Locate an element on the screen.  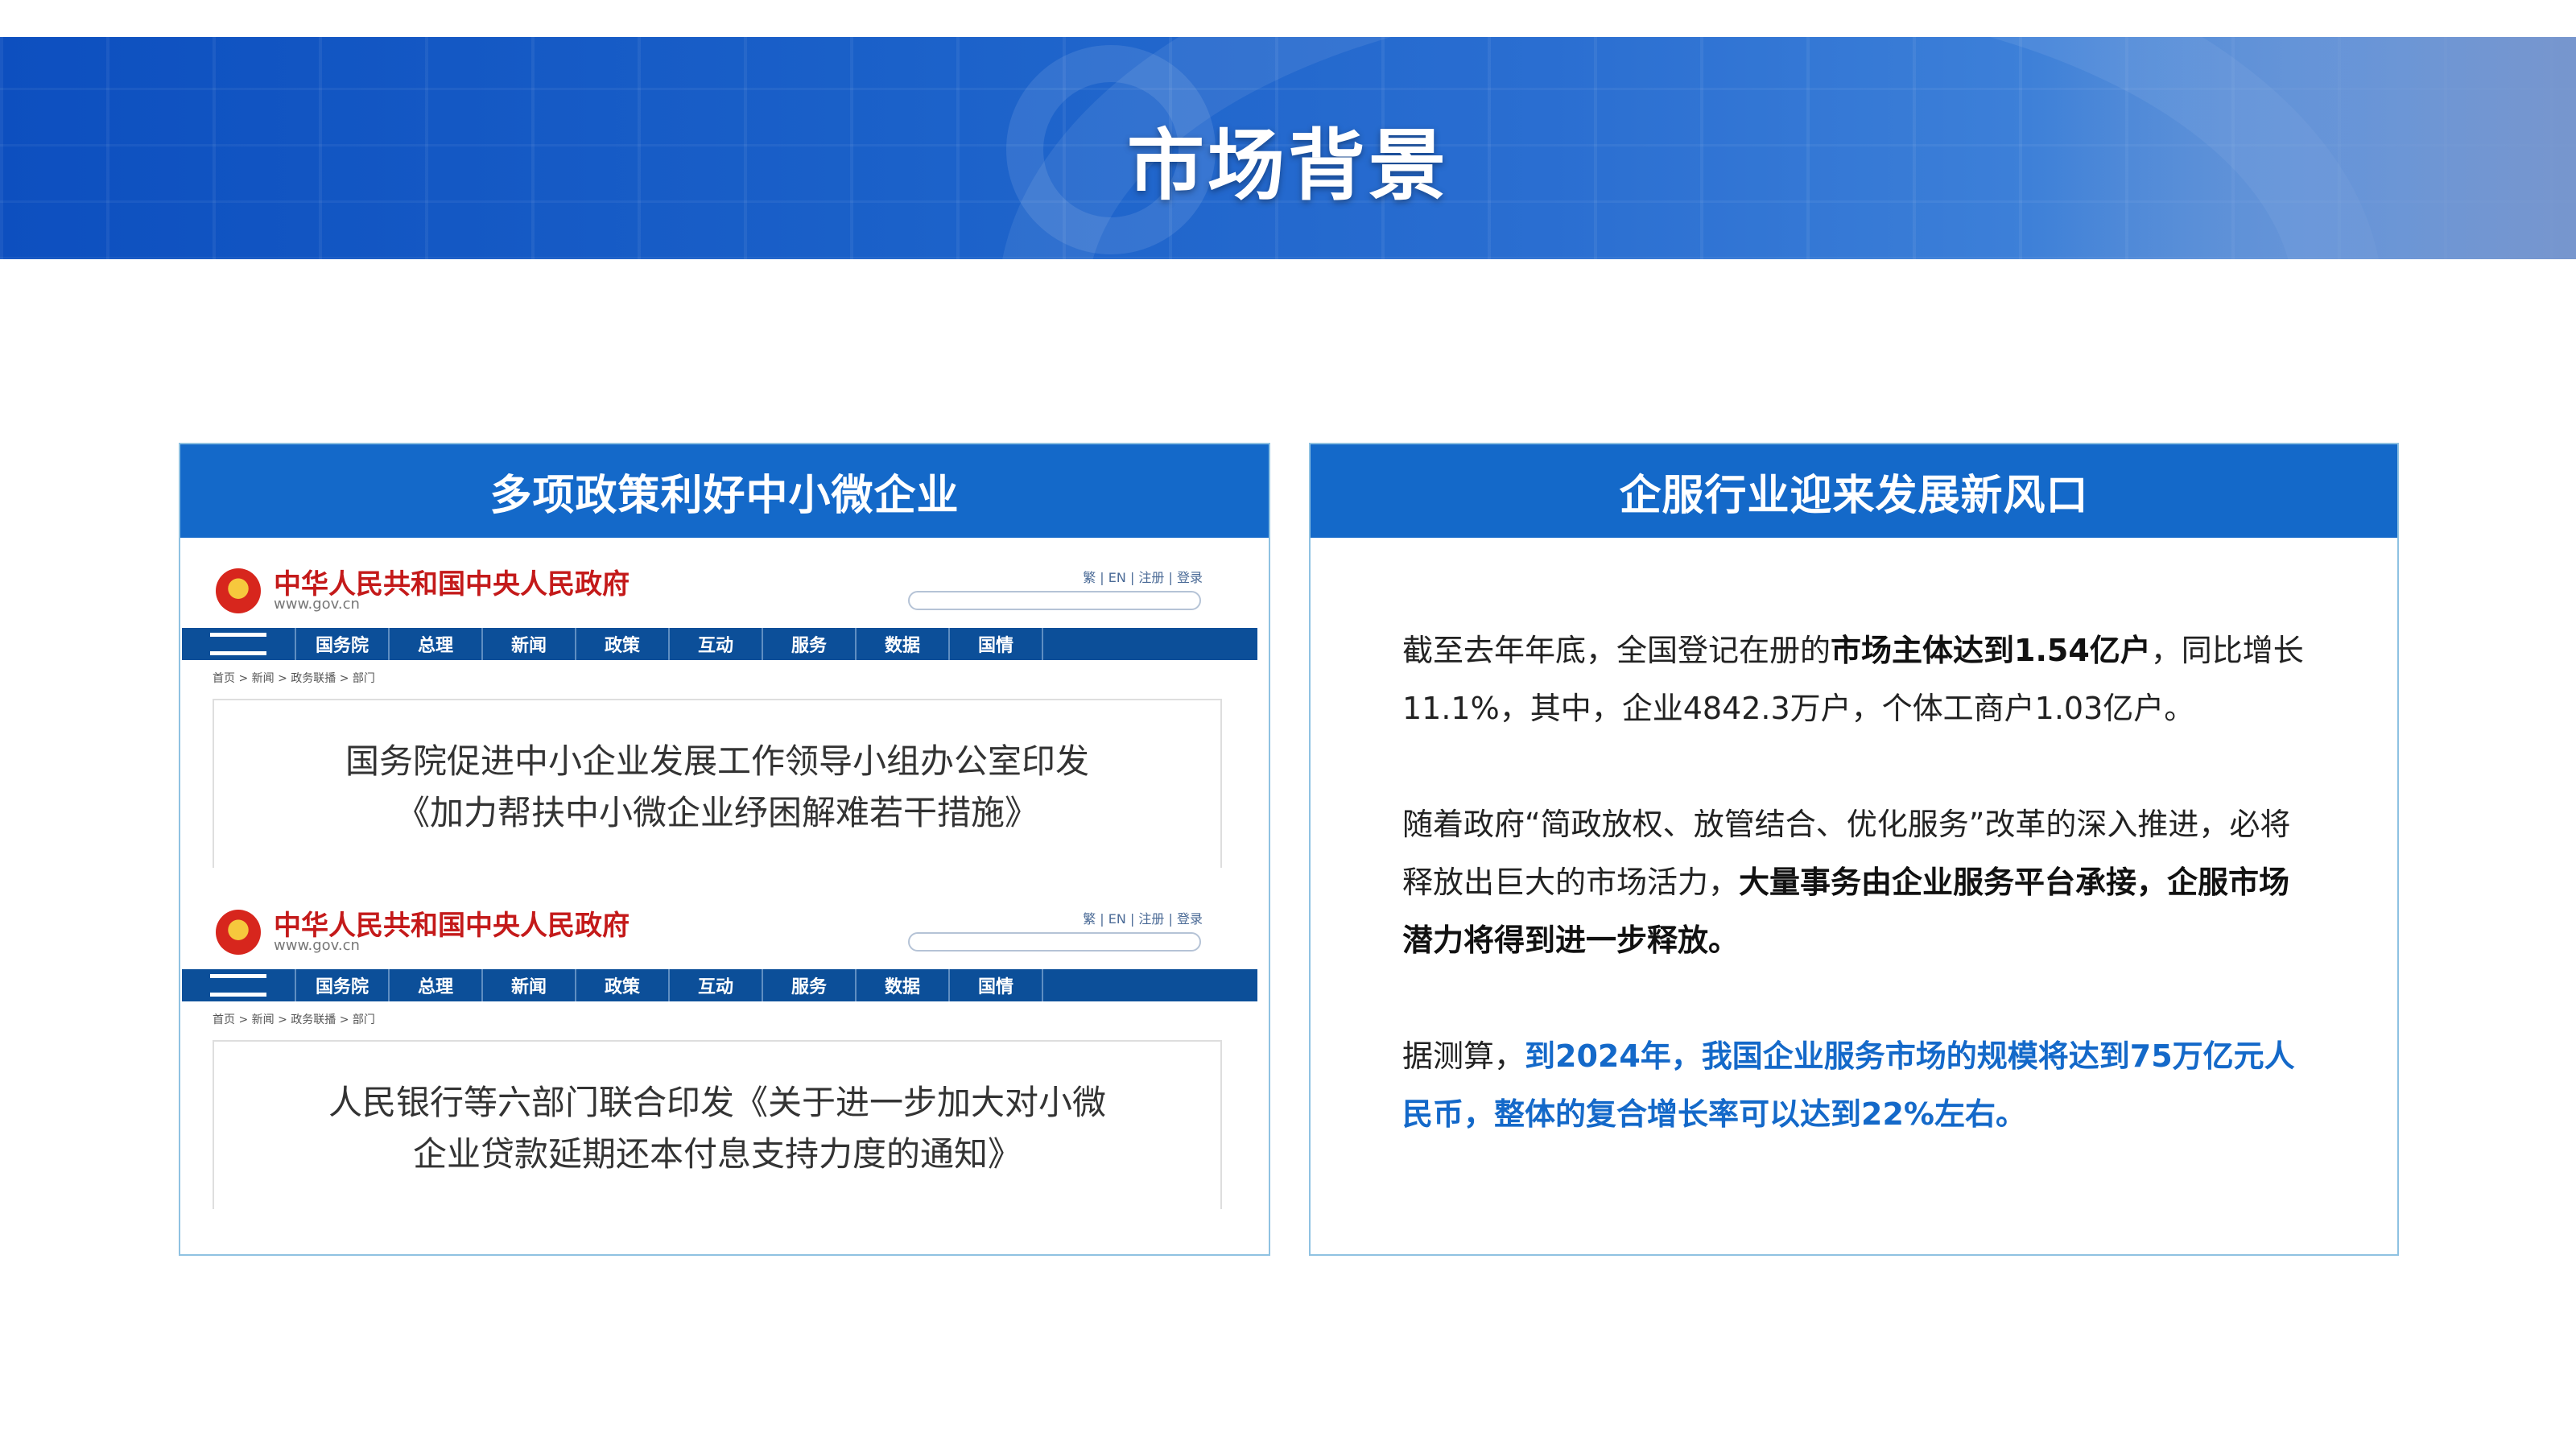
notice-title-line2: 企业贷款延期还本付息支持力度的通知》 is located at coordinates (717, 1154).